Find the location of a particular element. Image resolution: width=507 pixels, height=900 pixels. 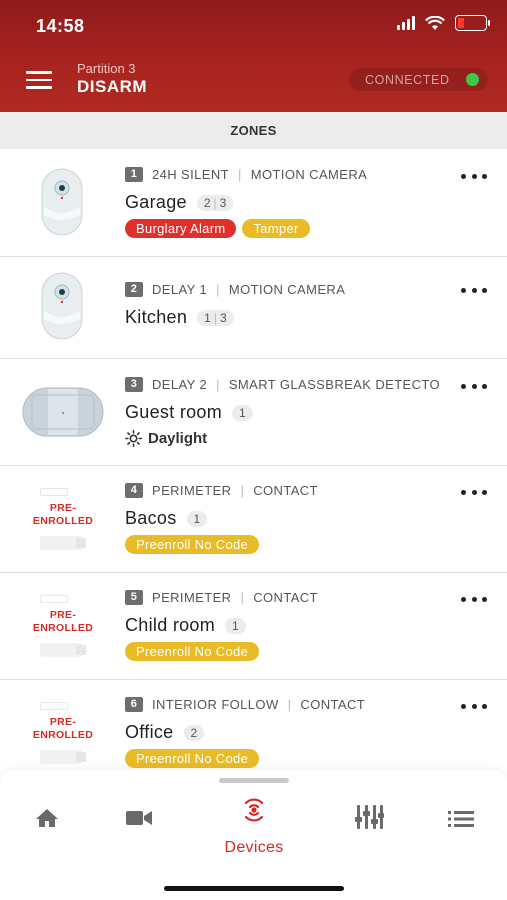

sheet-grabber-handle is located at coordinates (254, 780).